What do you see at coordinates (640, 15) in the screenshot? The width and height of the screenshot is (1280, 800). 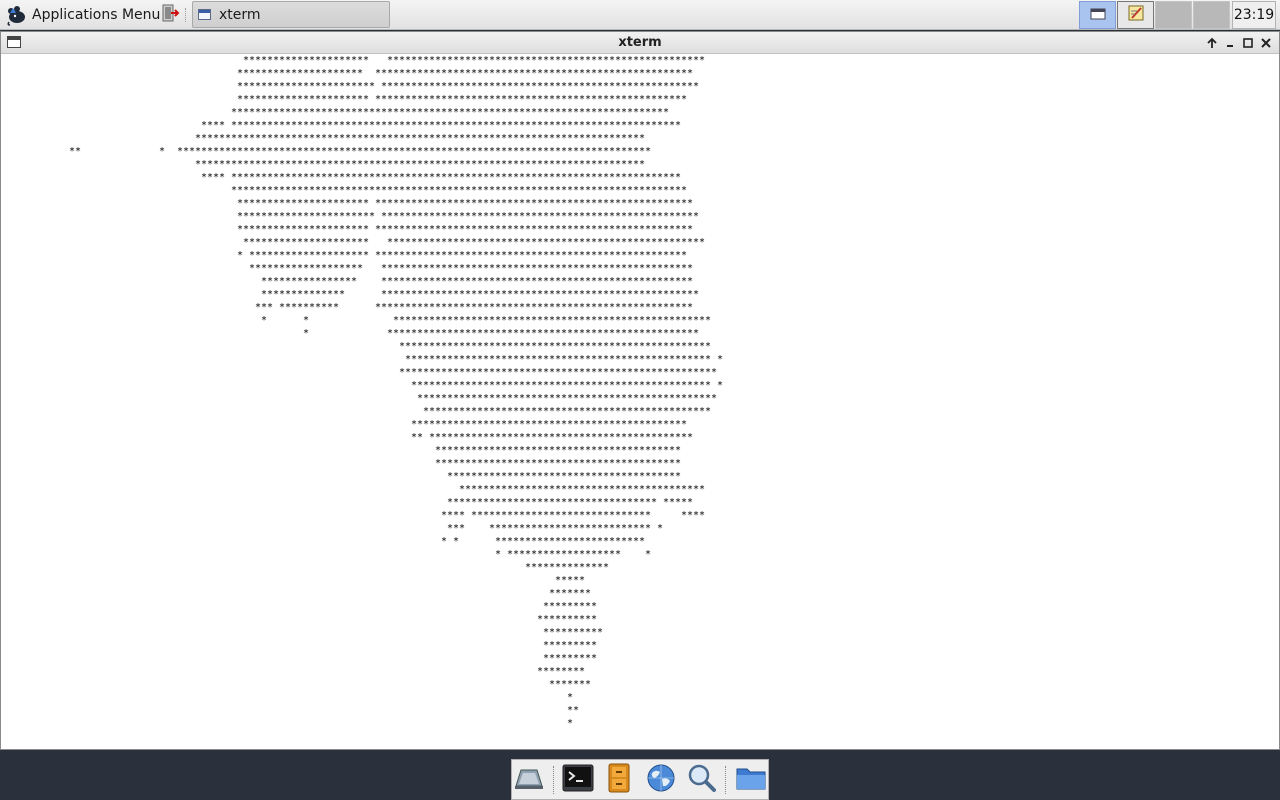 I see `top-panel: Applications Menu xterm 23:19` at bounding box center [640, 15].